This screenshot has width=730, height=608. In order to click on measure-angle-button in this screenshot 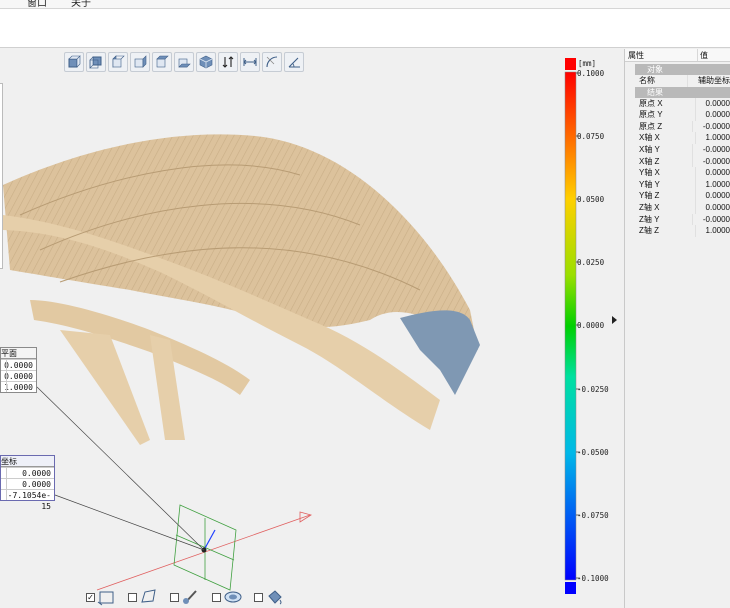, I will do `click(294, 62)`.